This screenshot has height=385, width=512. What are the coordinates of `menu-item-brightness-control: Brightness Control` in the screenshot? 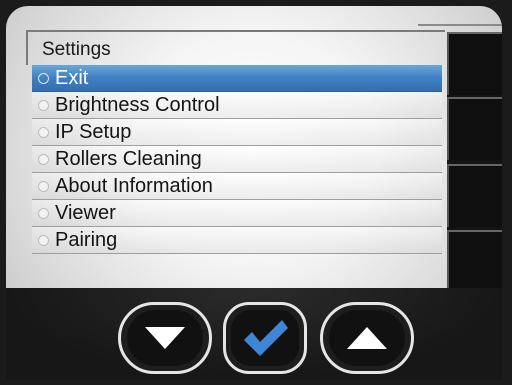 It's located at (237, 105).